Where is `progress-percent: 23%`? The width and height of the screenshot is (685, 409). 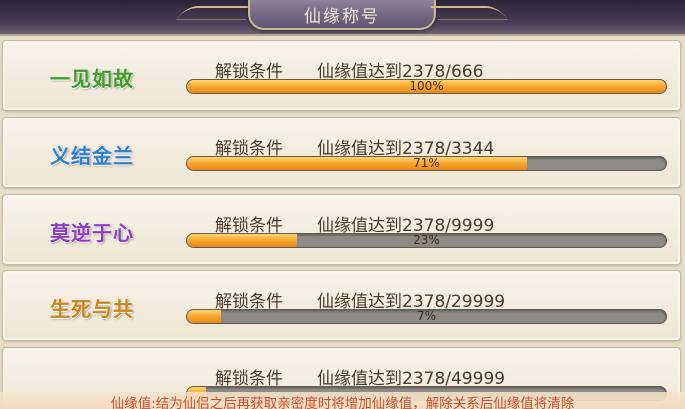
progress-percent: 23% is located at coordinates (426, 240).